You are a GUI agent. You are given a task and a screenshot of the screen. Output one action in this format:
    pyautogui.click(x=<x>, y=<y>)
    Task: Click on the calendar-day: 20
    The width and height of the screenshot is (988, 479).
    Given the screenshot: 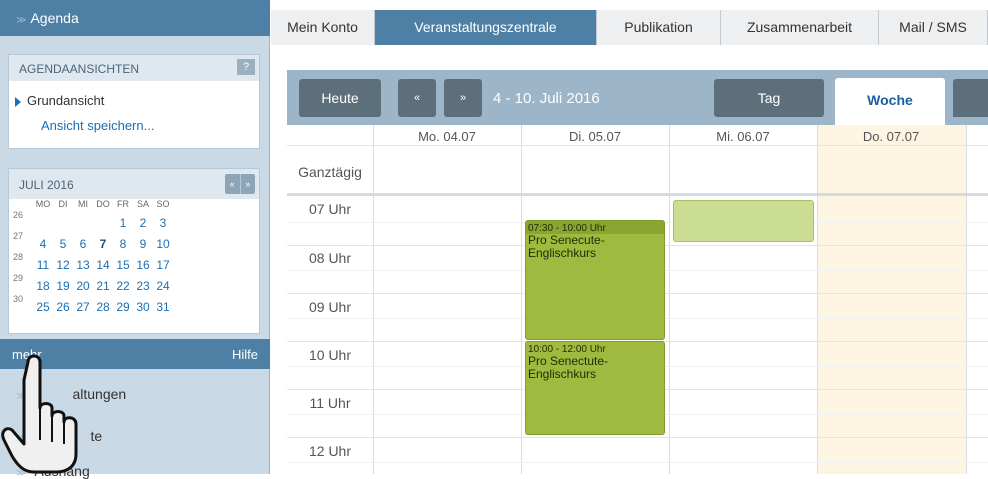 What is the action you would take?
    pyautogui.click(x=83, y=282)
    